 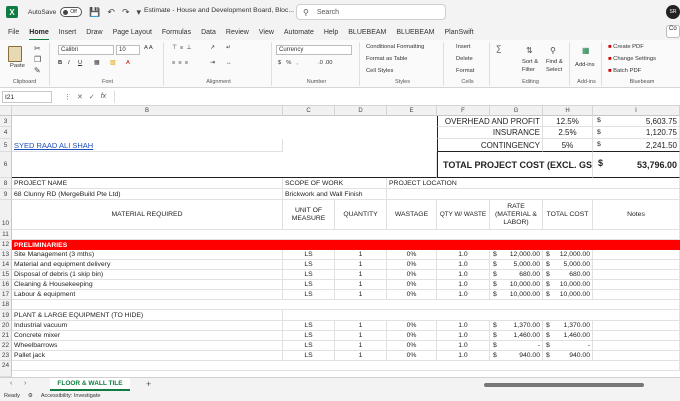 What do you see at coordinates (568, 275) in the screenshot?
I see `total-cell: 680.00` at bounding box center [568, 275].